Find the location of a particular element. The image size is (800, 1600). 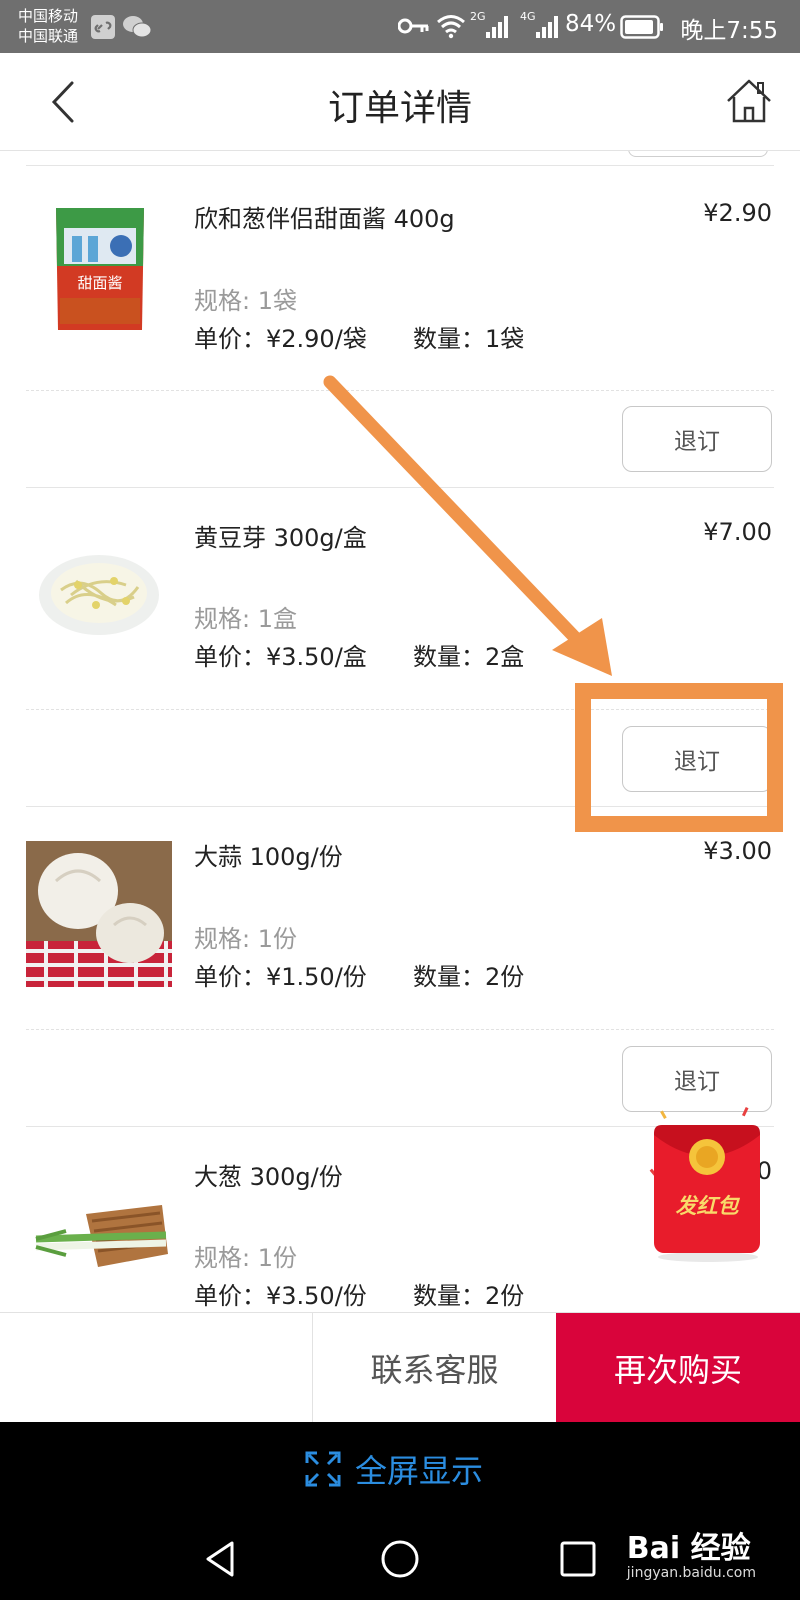

product-image-label: 甜面酱 is located at coordinates (99, 283).